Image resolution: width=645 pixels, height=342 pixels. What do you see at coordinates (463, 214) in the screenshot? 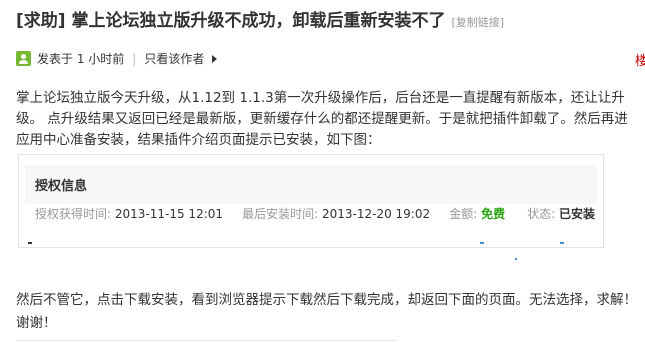
I see `price-label: 金额:` at bounding box center [463, 214].